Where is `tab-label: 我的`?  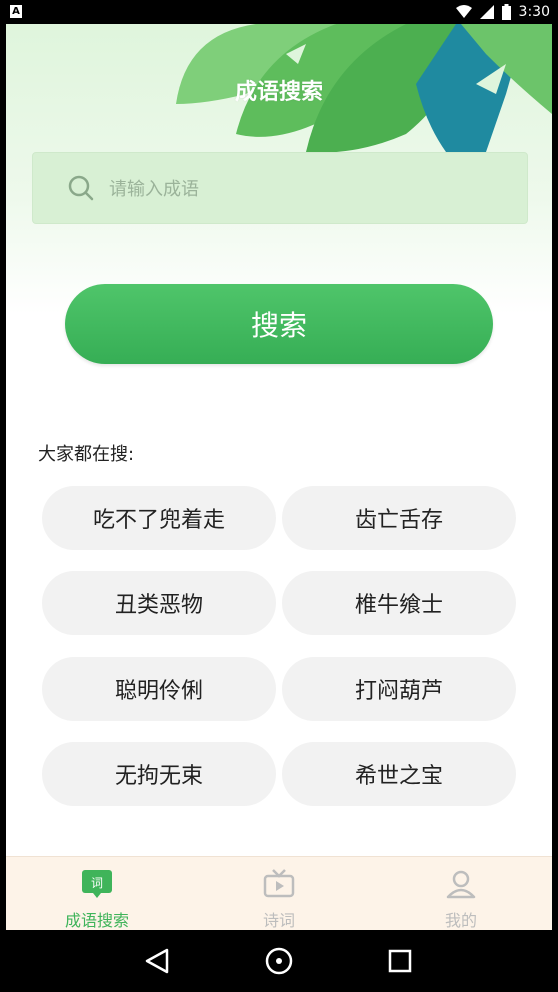
tab-label: 我的 is located at coordinates (460, 920).